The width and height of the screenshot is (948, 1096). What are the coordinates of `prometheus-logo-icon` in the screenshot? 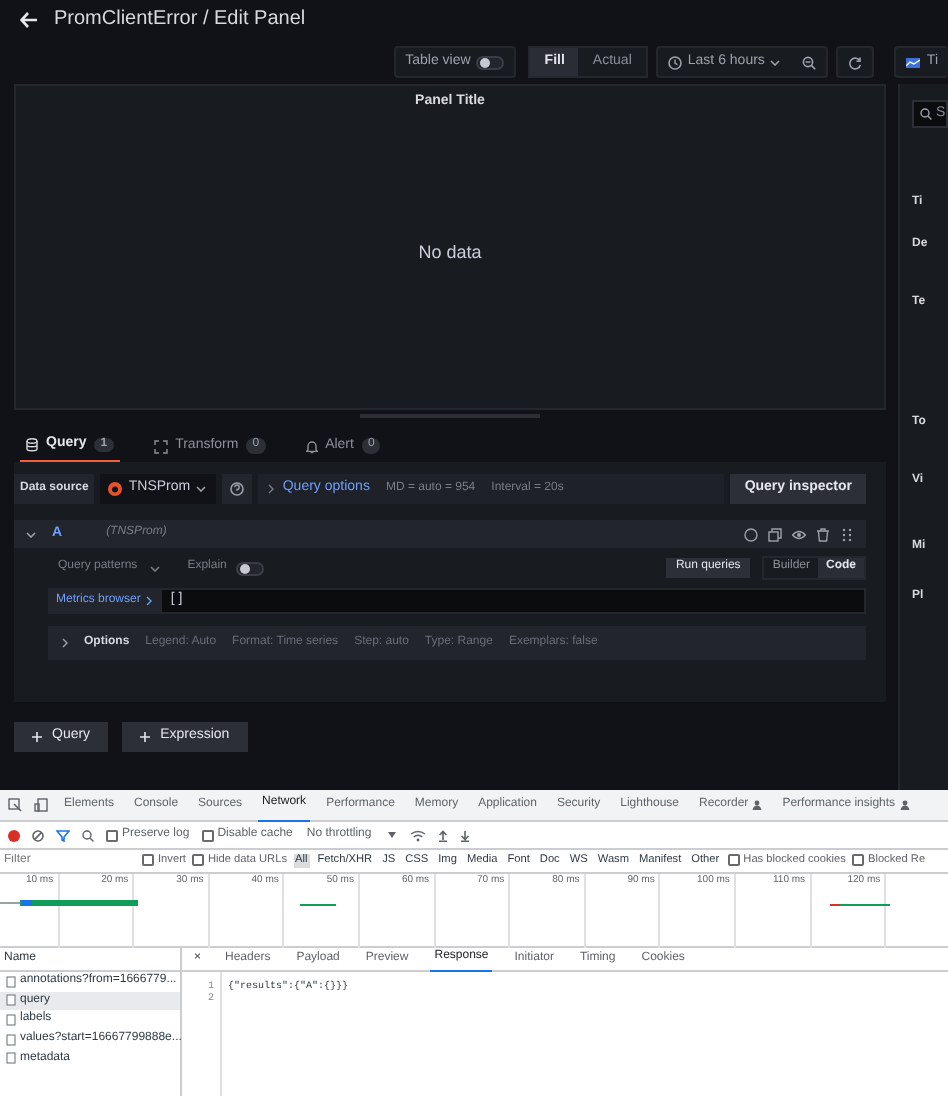 It's located at (115, 489).